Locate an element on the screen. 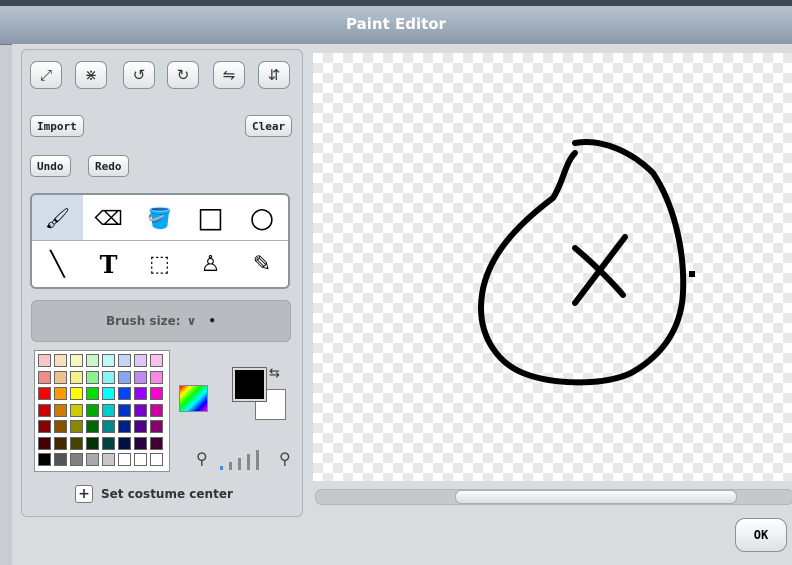  flip-horizontal-icon: ⇋ is located at coordinates (229, 75).